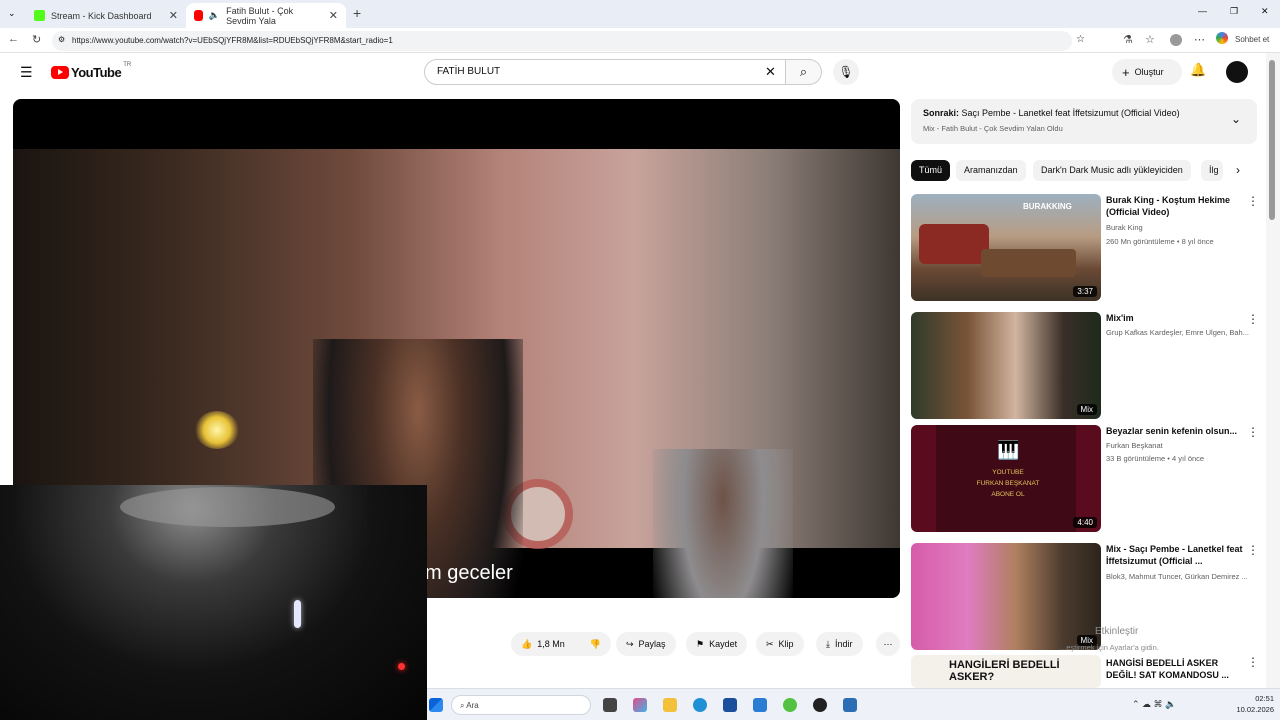  I want to click on thumbnail-text: BURAKKING, so click(1047, 206).